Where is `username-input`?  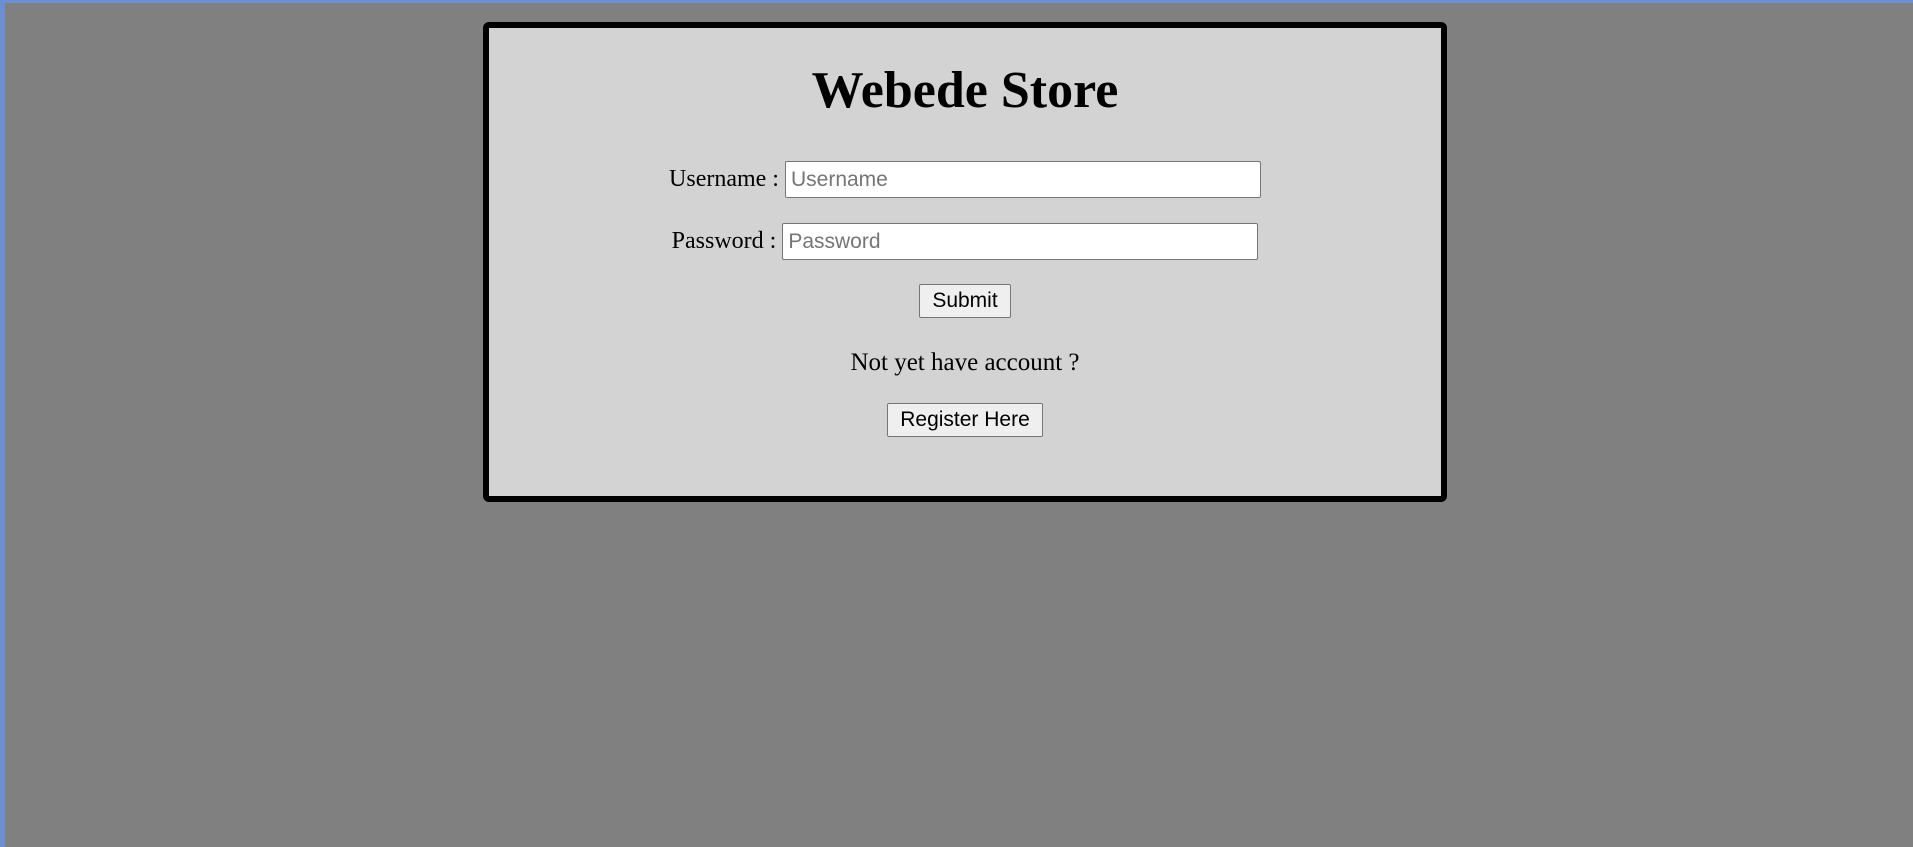
username-input is located at coordinates (1022, 179).